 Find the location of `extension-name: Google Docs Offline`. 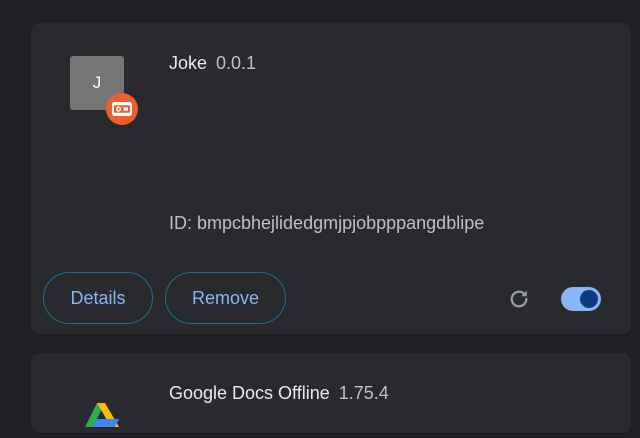

extension-name: Google Docs Offline is located at coordinates (249, 393).